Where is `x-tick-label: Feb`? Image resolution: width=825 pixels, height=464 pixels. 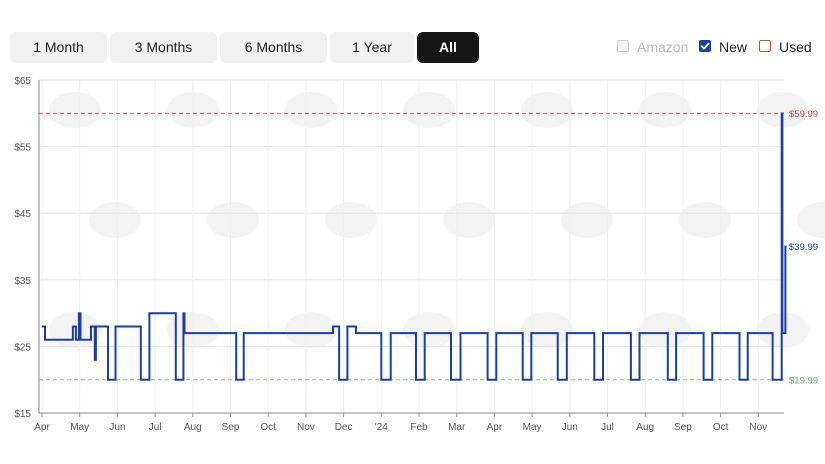
x-tick-label: Feb is located at coordinates (419, 427).